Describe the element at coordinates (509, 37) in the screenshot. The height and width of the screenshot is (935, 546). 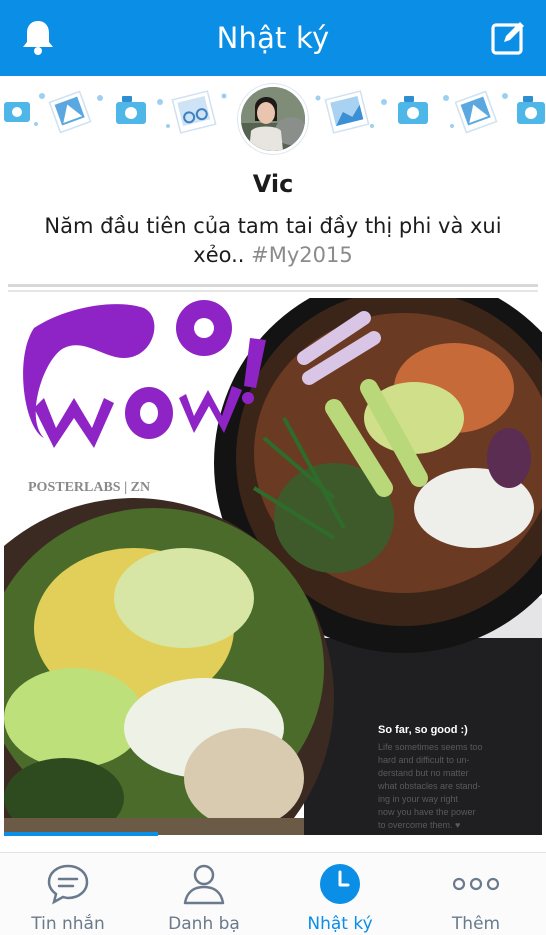
I see `compose-icon` at that location.